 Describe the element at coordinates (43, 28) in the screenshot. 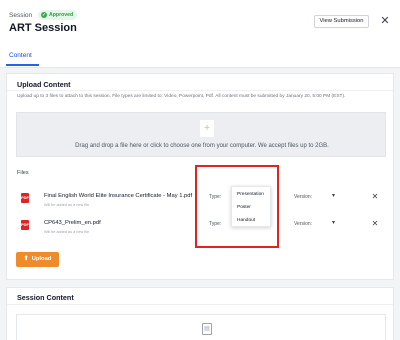

I see `page-title: ART Session` at that location.